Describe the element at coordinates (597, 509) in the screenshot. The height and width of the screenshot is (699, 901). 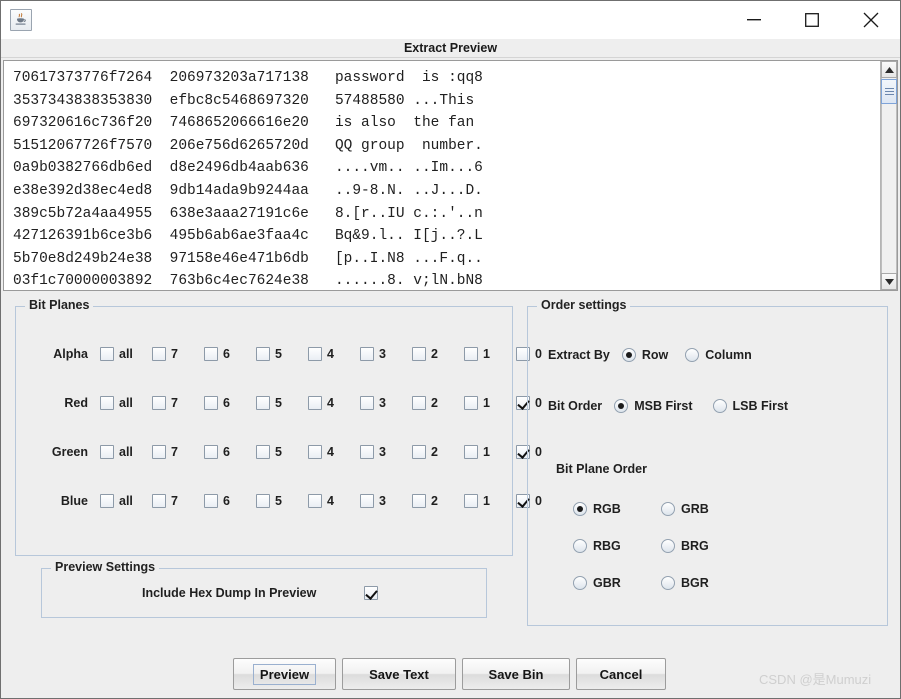
I see `radio-bit-plane-order-rgb: RGB` at that location.